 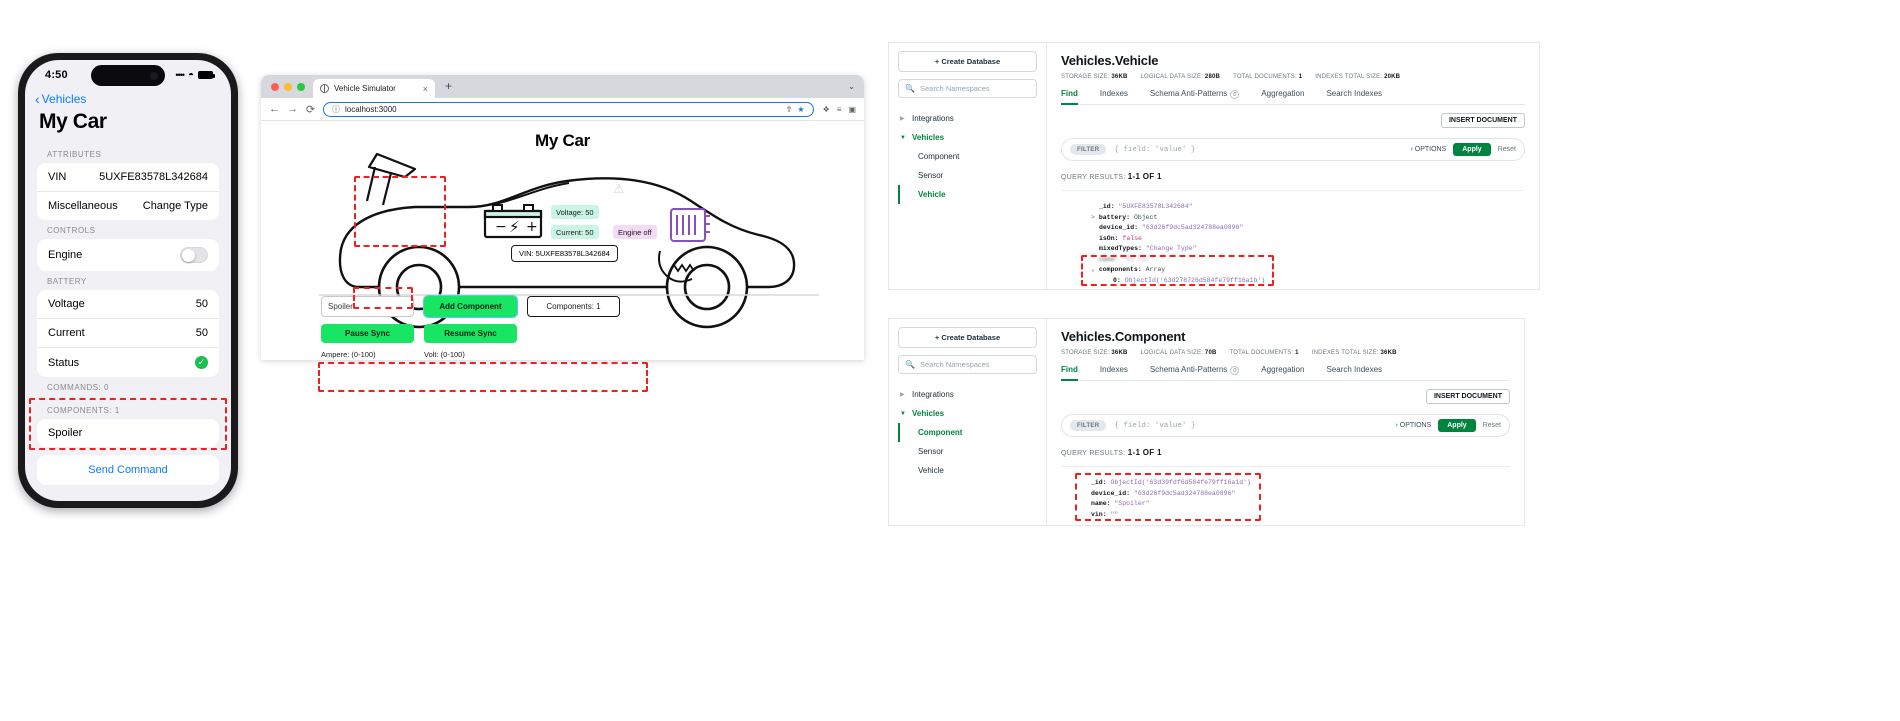 What do you see at coordinates (275, 86) in the screenshot?
I see `close-window-button` at bounding box center [275, 86].